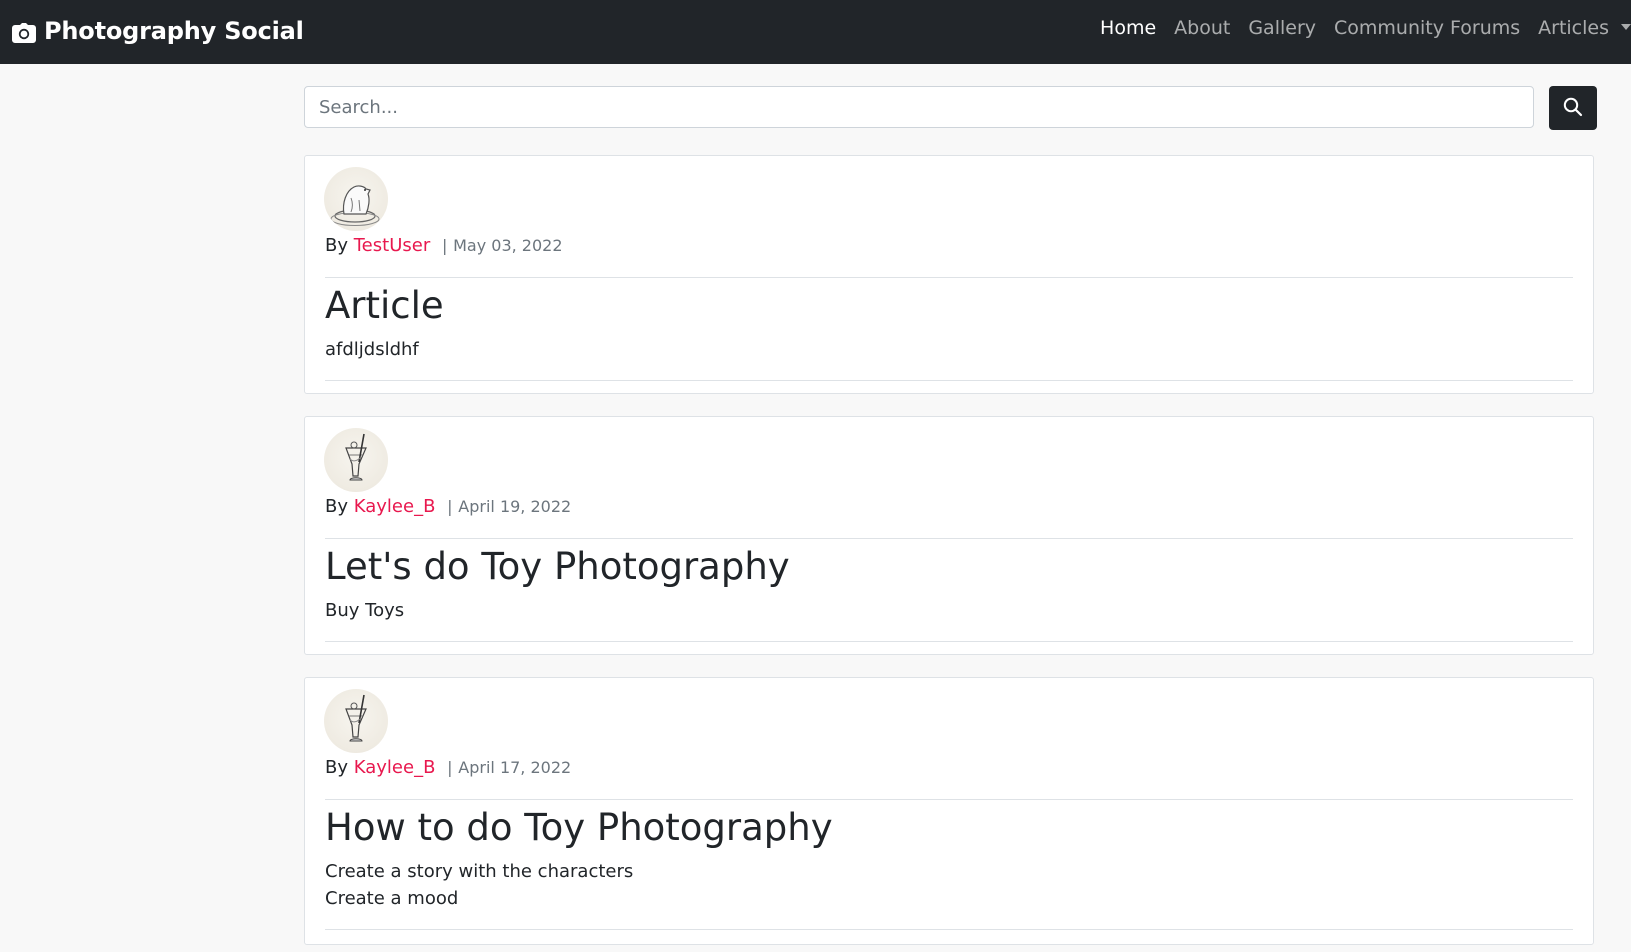  Describe the element at coordinates (1427, 28) in the screenshot. I see `nav-community-forums: Community Forums` at that location.